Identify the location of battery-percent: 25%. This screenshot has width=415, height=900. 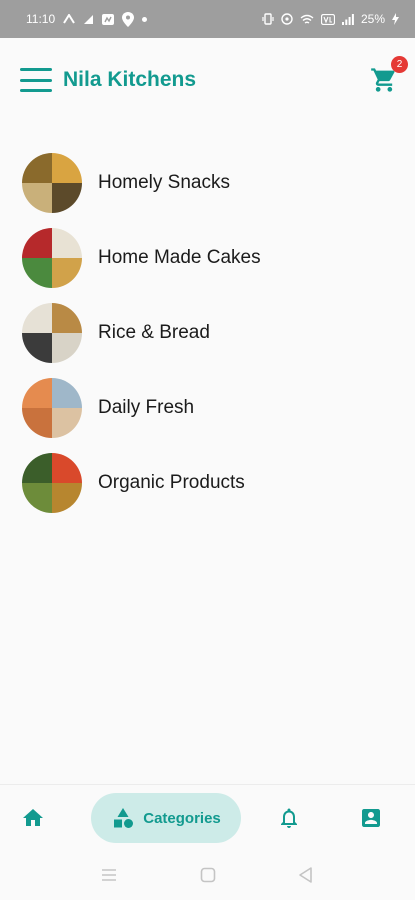
(372, 19).